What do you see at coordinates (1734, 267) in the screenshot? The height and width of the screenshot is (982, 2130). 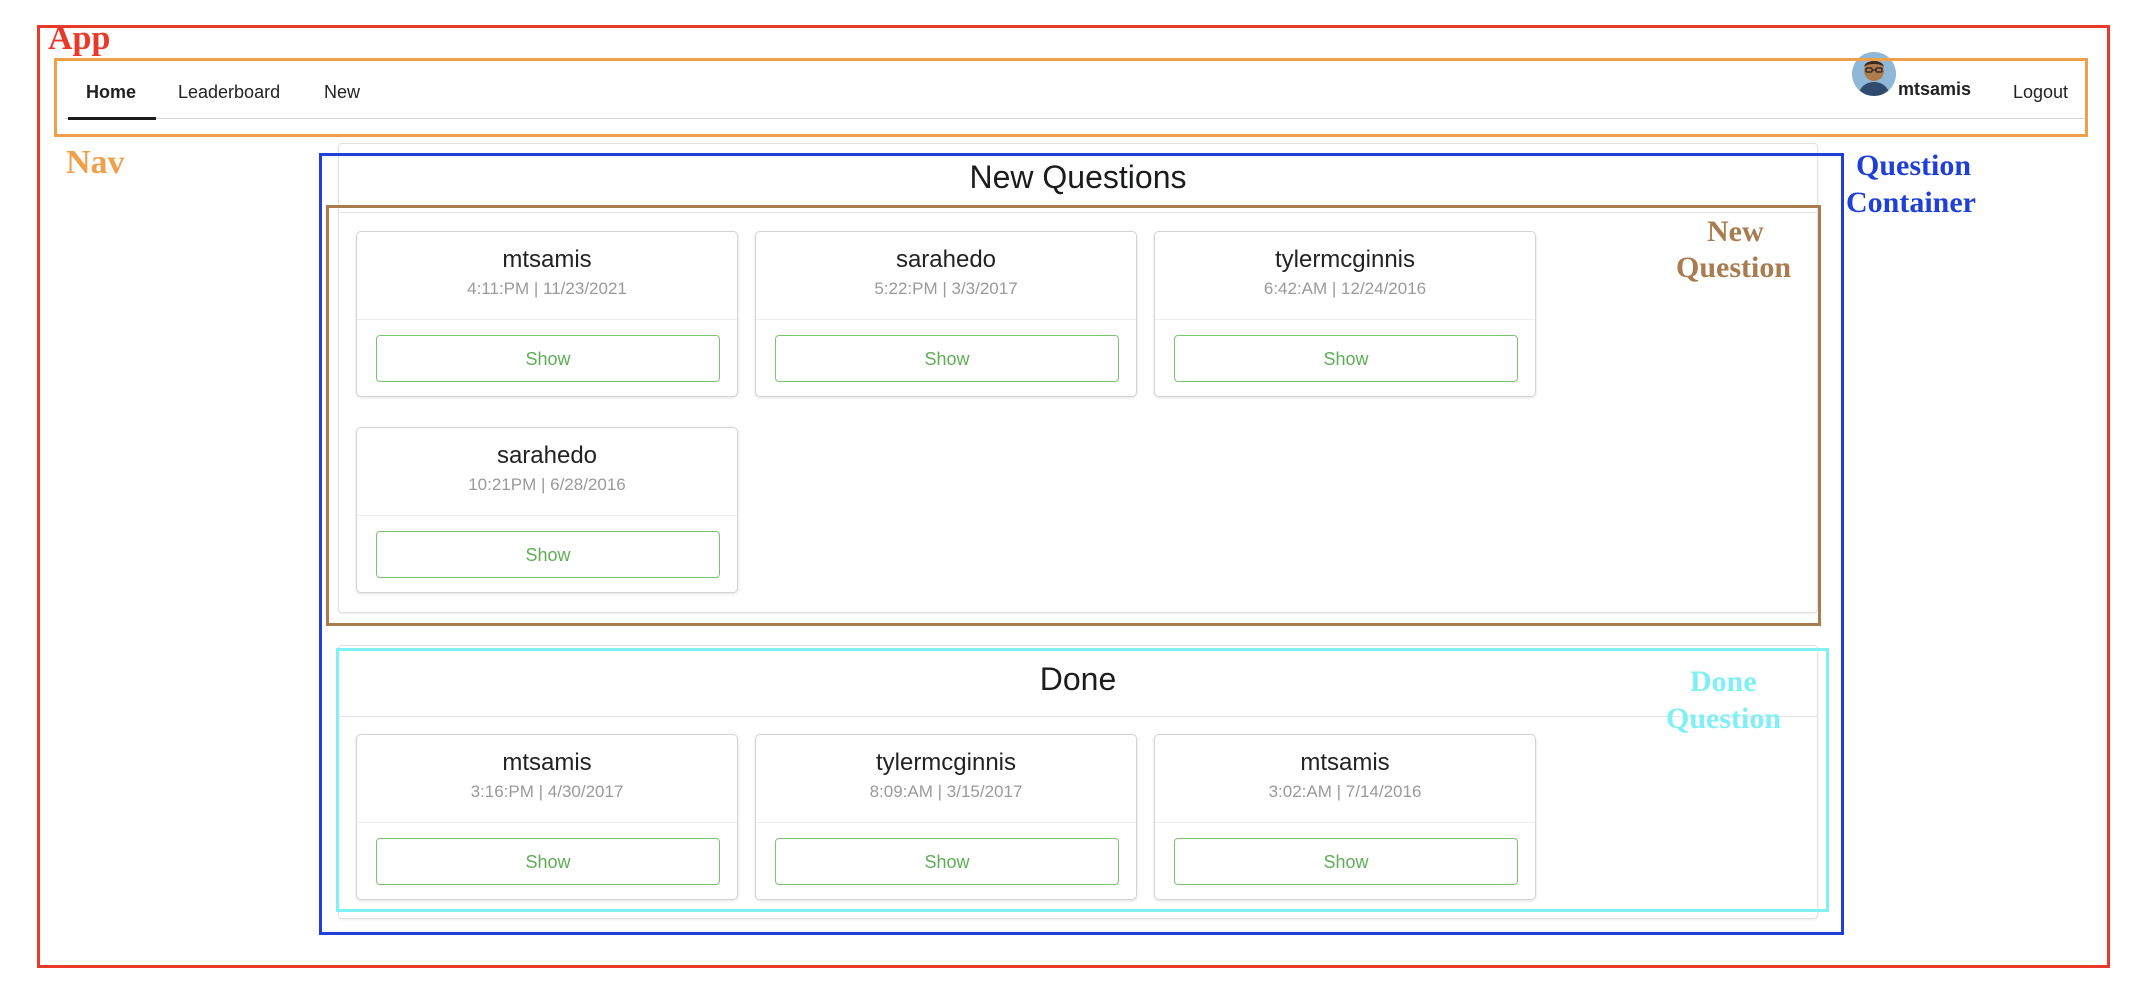 I see `new-question-annotation-label-line2: Question` at bounding box center [1734, 267].